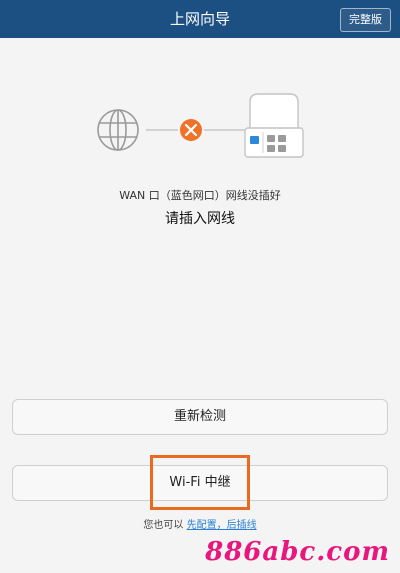 The image size is (400, 573). I want to click on connection-diagram-svg, so click(200, 125).